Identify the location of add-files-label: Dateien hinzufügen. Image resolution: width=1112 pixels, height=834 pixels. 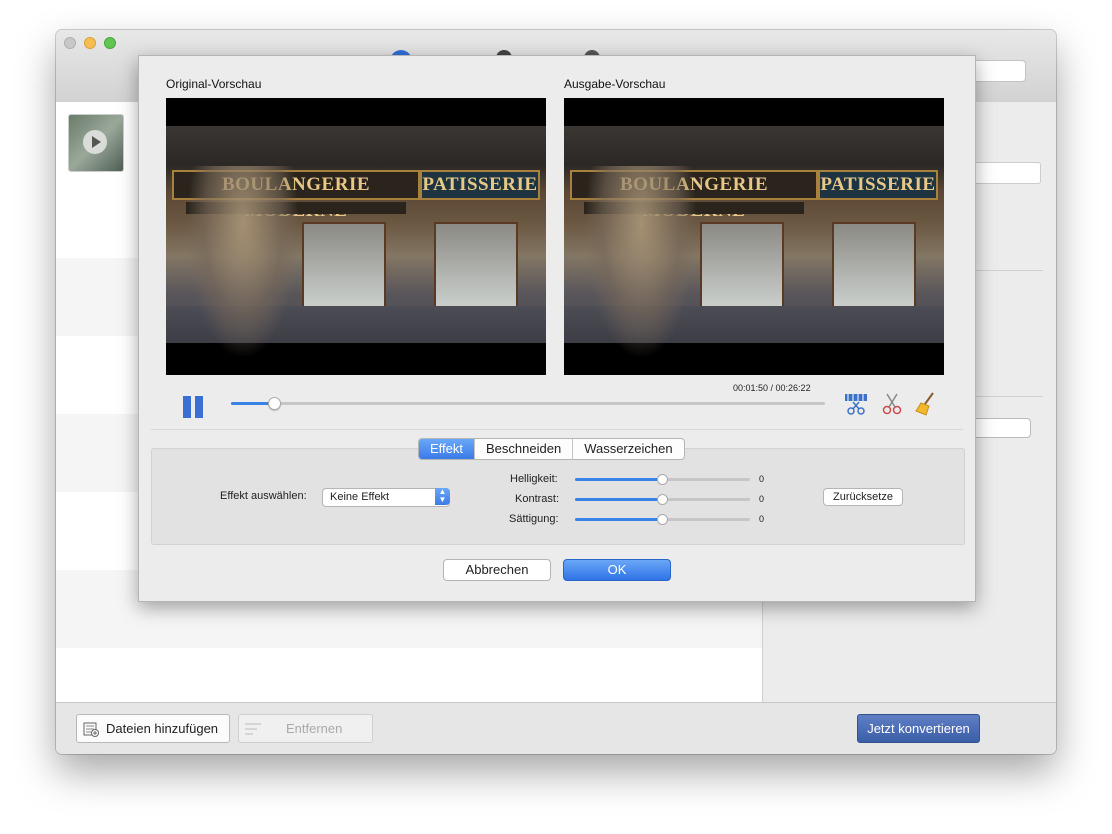
(162, 728).